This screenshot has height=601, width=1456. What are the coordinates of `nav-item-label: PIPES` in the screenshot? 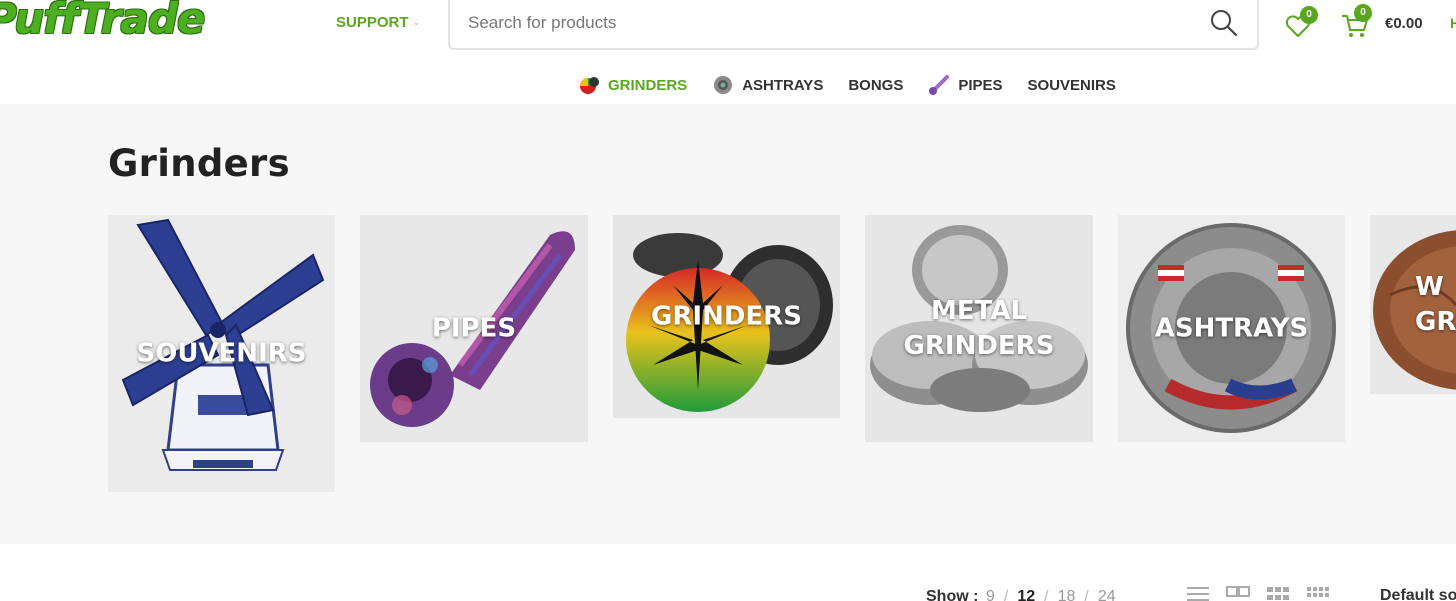 It's located at (980, 85).